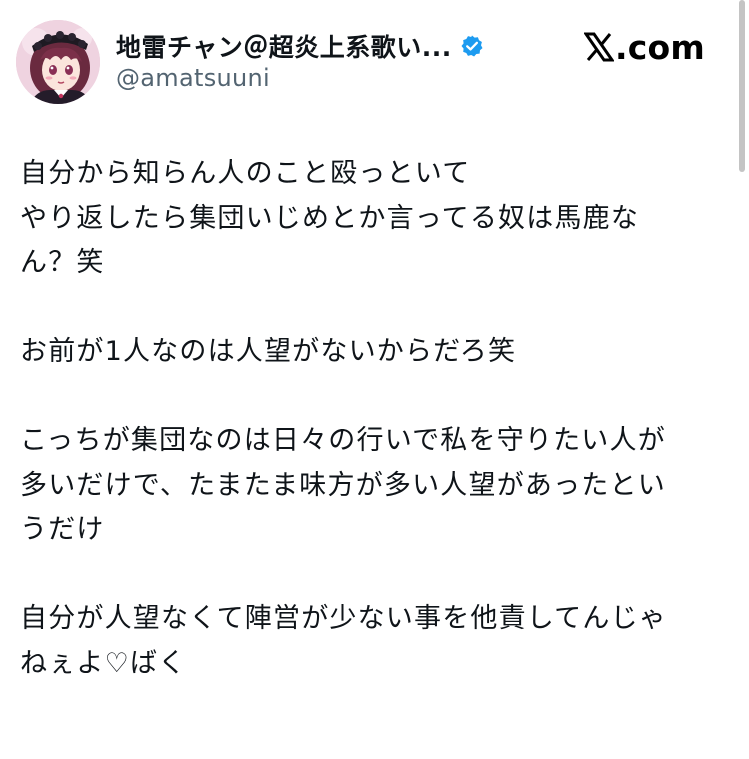 The height and width of the screenshot is (759, 749). What do you see at coordinates (245, 173) in the screenshot?
I see `tweet-line: 自分から知らん人のこと殴っといて` at bounding box center [245, 173].